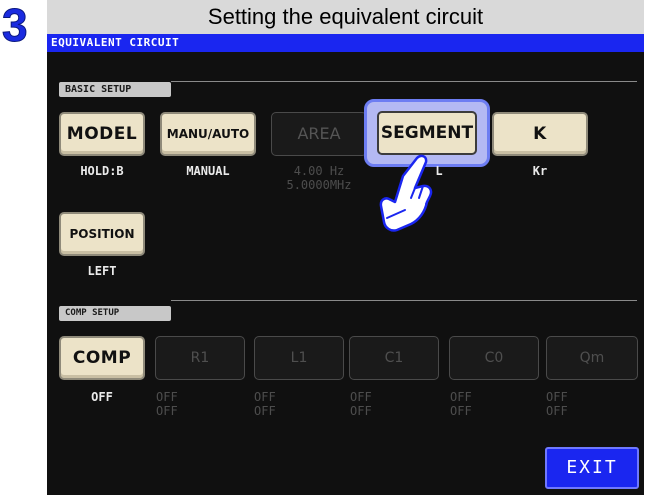 The height and width of the screenshot is (495, 646). Describe the element at coordinates (592, 468) in the screenshot. I see `exit-button: EXIT` at that location.